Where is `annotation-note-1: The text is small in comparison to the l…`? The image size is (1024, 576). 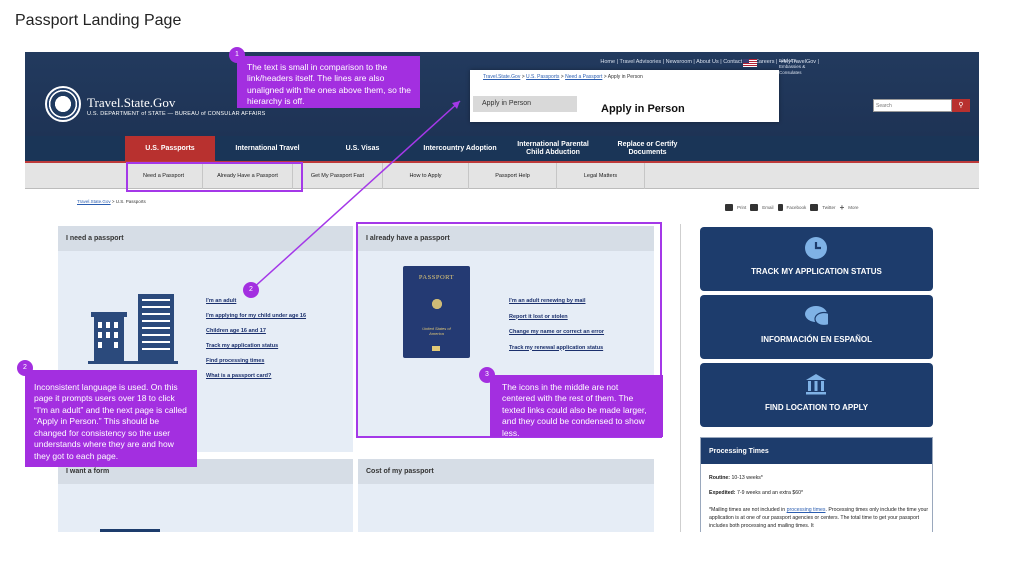 annotation-note-1: The text is small in comparison to the l… is located at coordinates (328, 82).